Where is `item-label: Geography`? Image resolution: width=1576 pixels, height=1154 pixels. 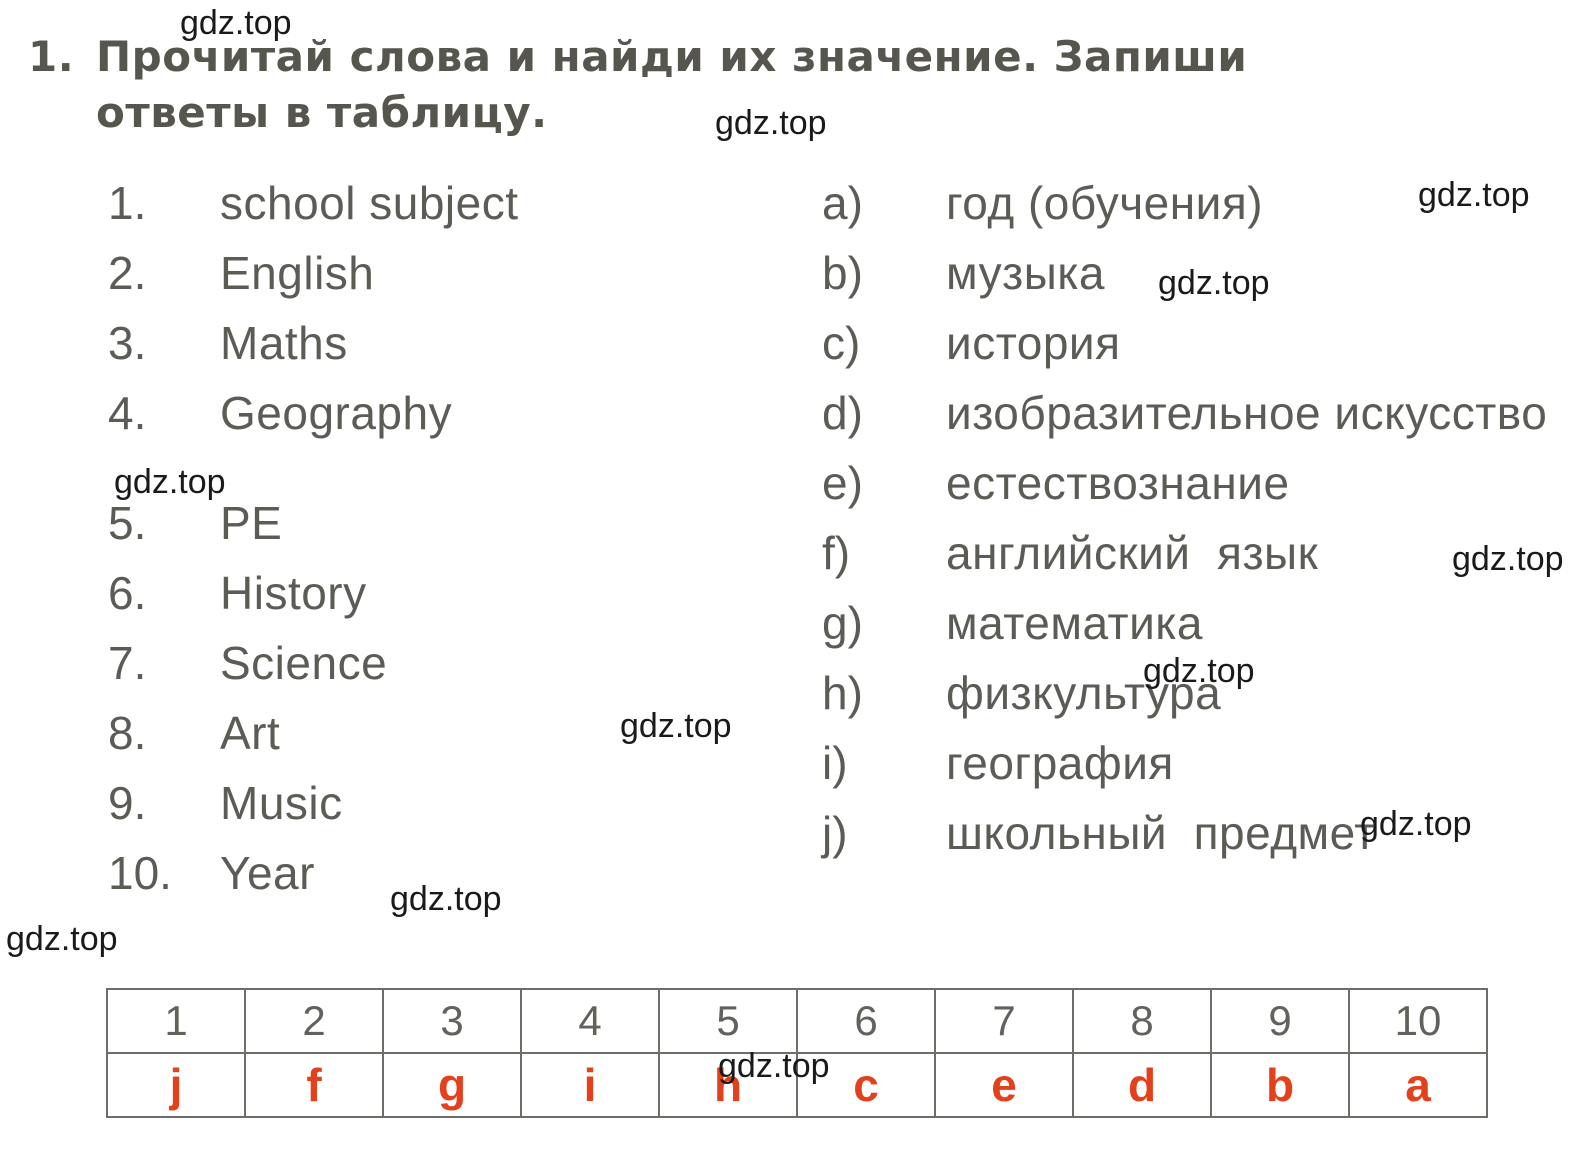
item-label: Geography is located at coordinates (336, 413).